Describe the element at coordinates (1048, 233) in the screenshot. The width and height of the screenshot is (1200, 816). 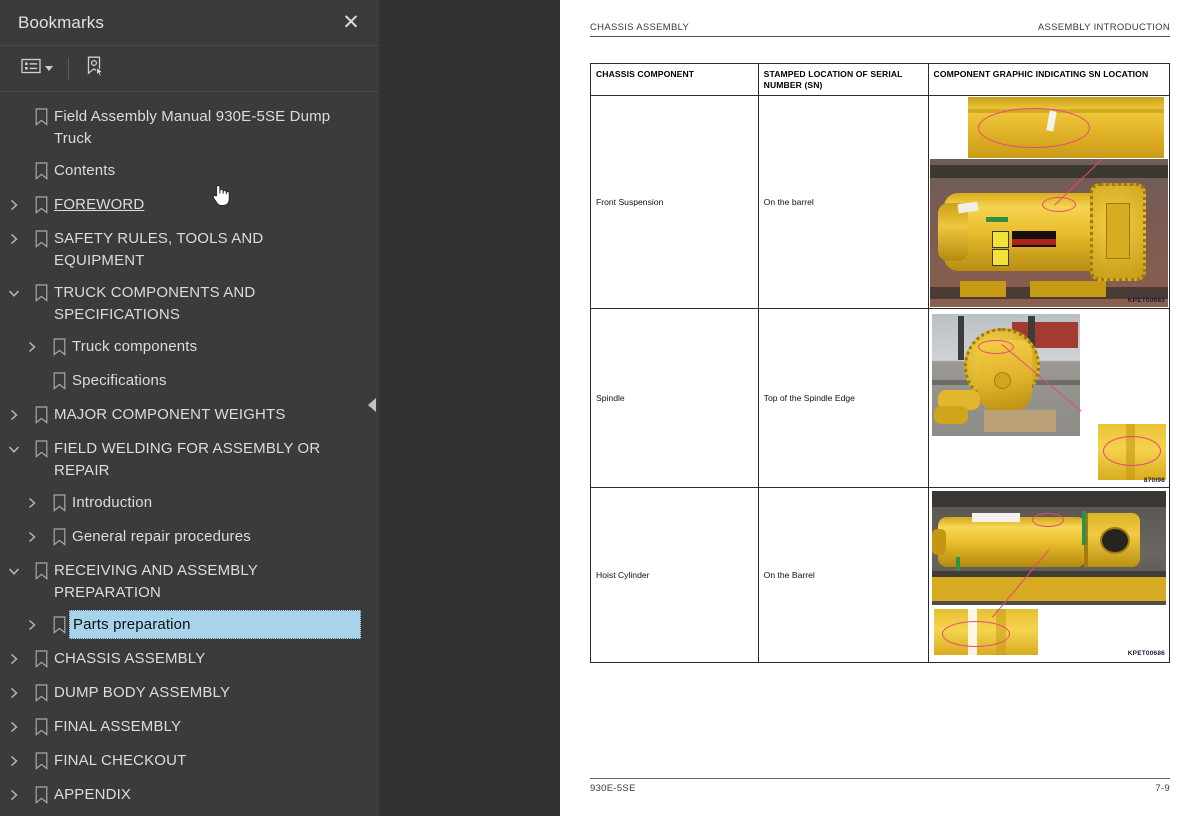
I see `figure-main-photo: KPET00683` at that location.